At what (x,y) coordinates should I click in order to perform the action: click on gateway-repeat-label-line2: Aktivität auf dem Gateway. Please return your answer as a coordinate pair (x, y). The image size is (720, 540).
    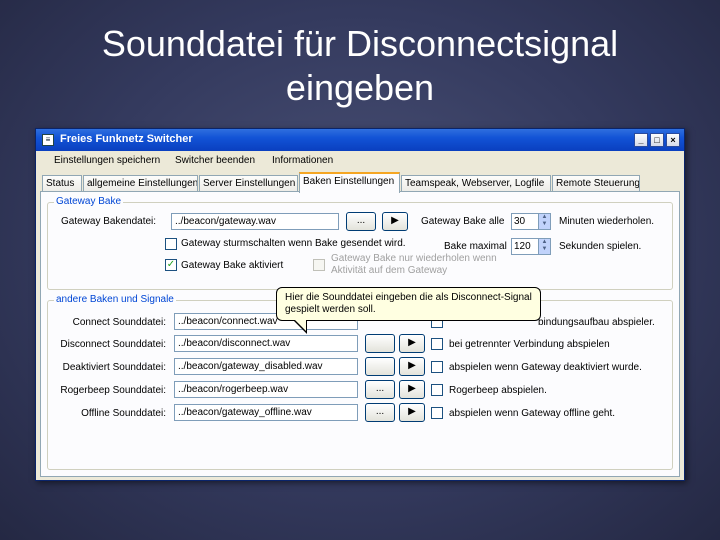
    Looking at the image, I should click on (389, 270).